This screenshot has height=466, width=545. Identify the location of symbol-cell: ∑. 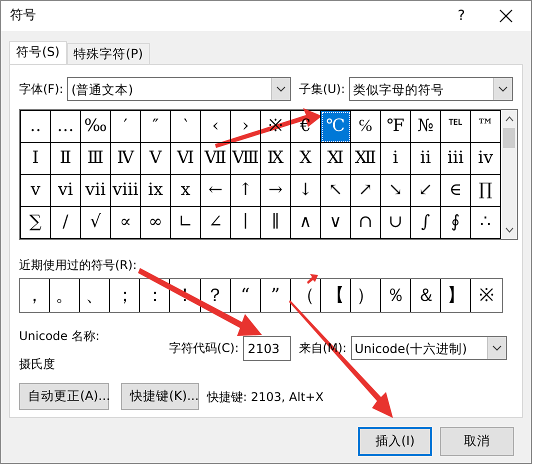
(36, 223).